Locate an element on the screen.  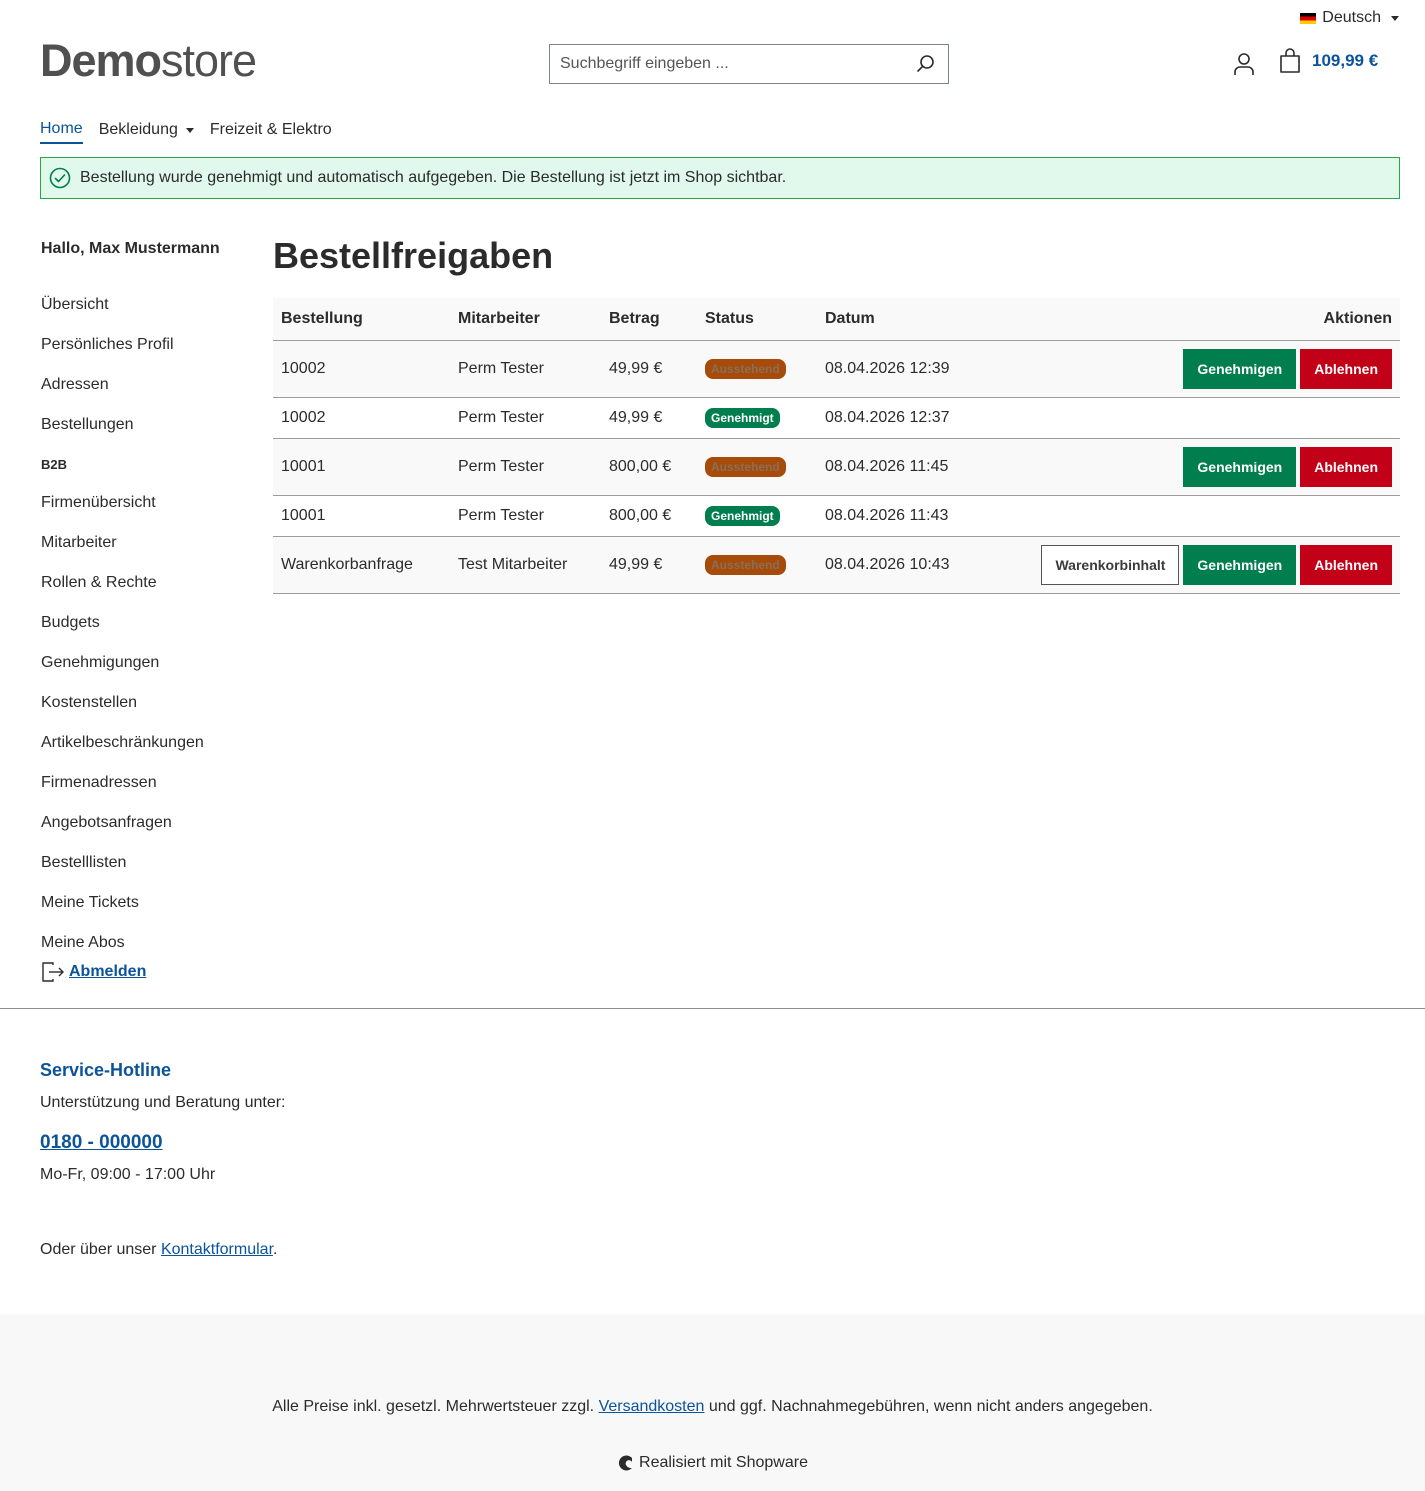
contact-text: Oder über unser Kontaktformular. is located at coordinates (158, 1250).